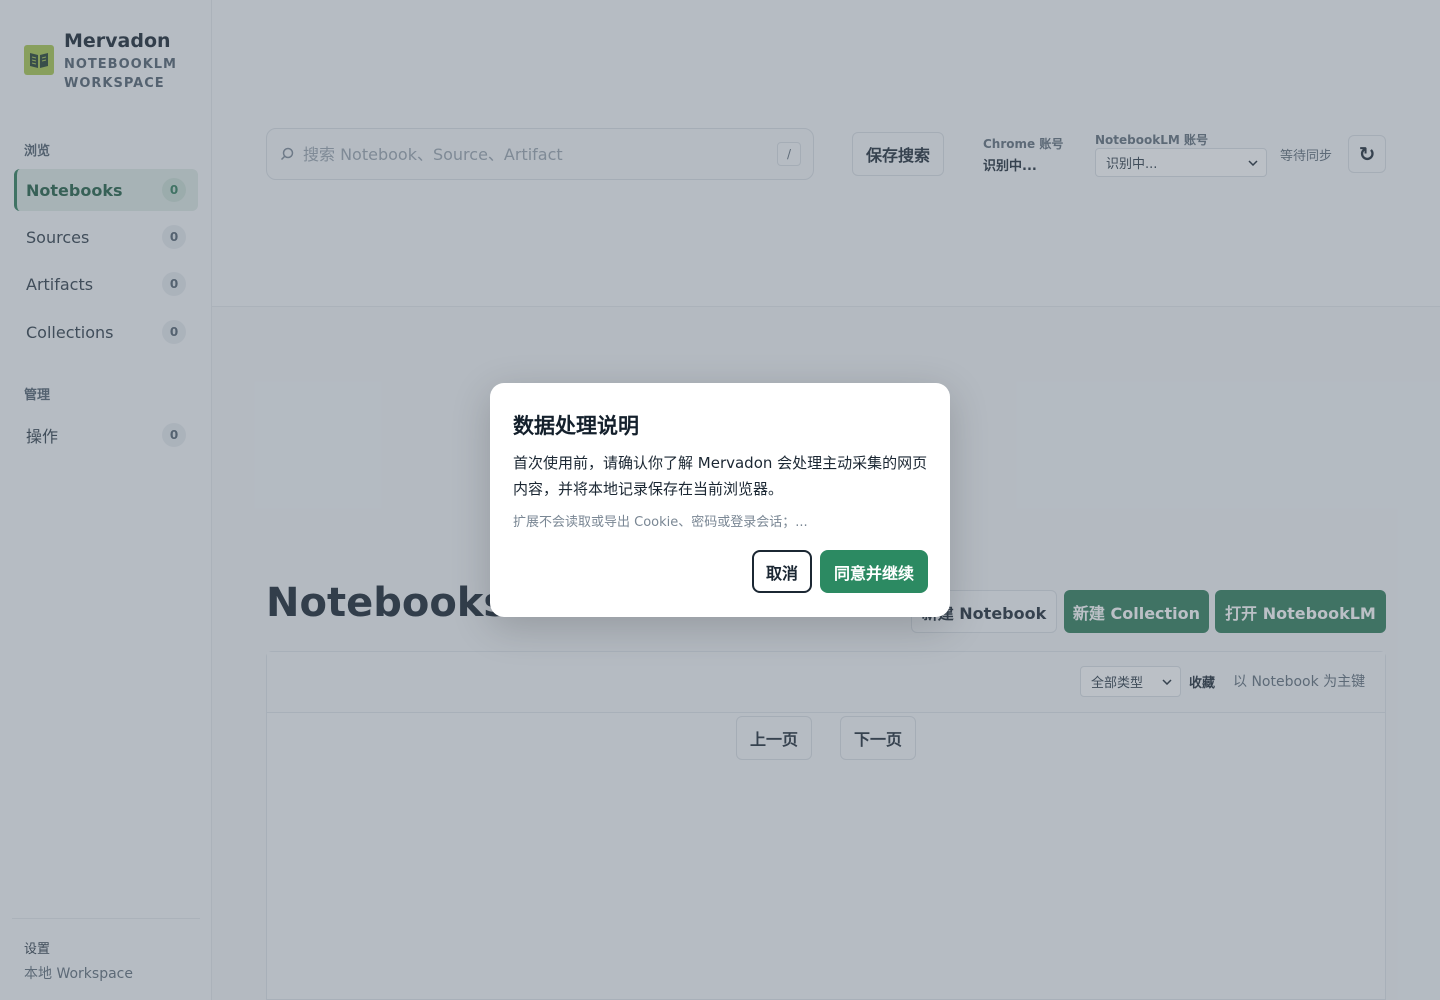  Describe the element at coordinates (782, 571) in the screenshot. I see `cancel-button: 取消` at that location.